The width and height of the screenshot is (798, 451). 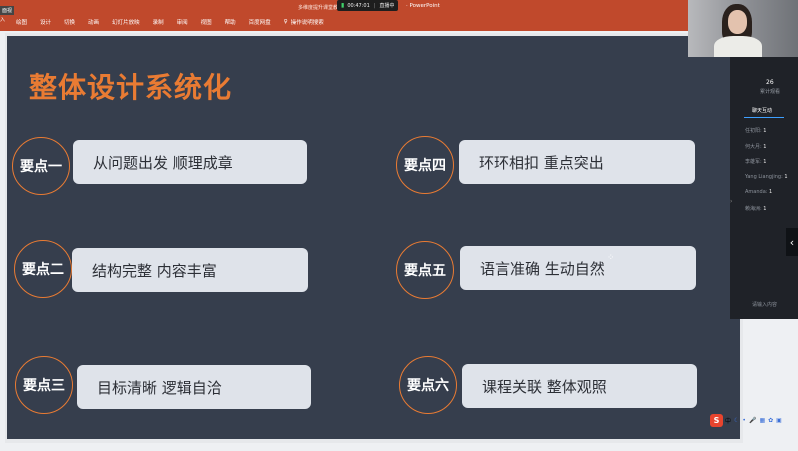 I want to click on tab-view: 视图, so click(x=206, y=22).